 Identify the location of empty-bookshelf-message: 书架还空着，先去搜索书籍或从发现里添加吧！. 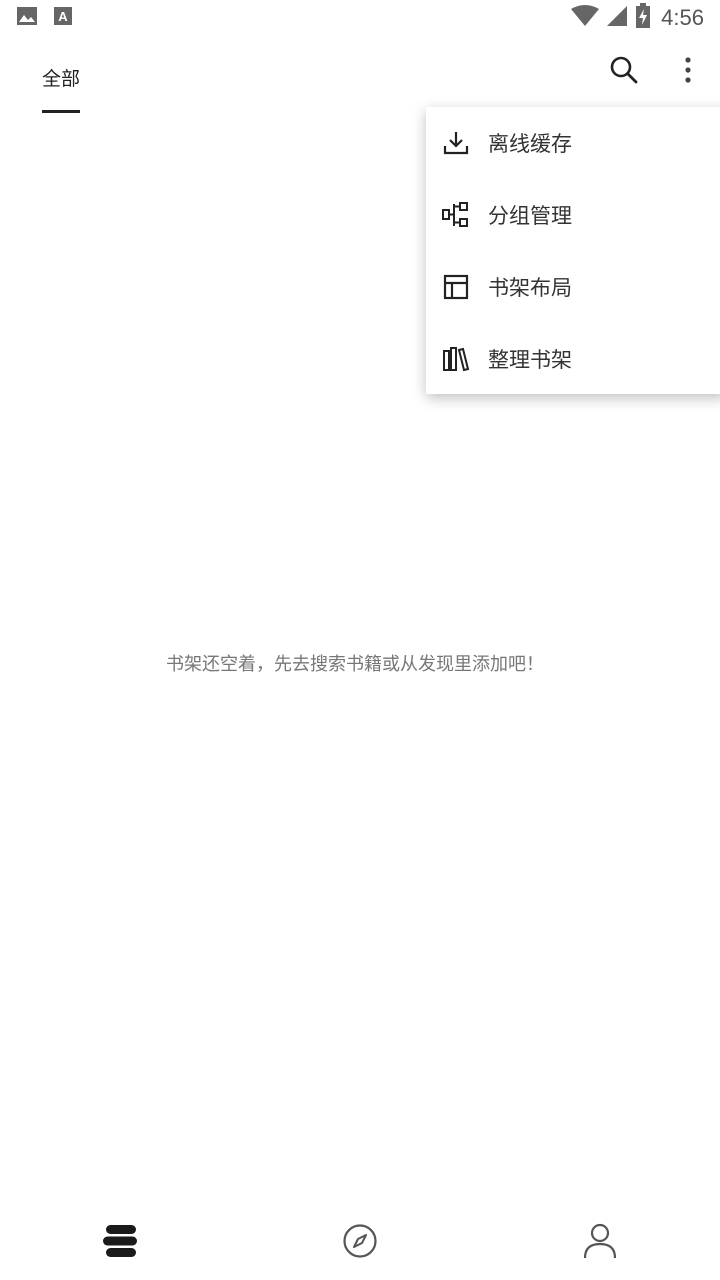
(355, 664).